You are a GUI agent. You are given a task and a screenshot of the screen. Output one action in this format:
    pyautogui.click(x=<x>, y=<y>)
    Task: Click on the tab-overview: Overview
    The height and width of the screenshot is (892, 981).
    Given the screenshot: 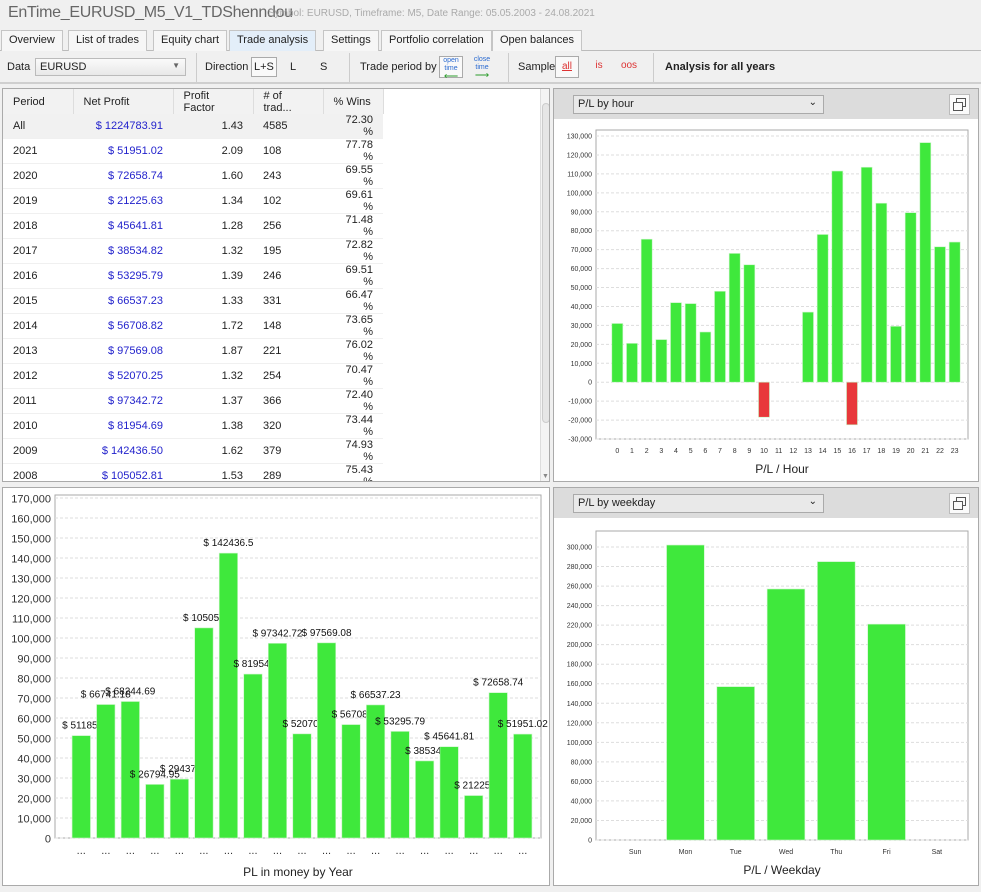 What is the action you would take?
    pyautogui.click(x=32, y=40)
    